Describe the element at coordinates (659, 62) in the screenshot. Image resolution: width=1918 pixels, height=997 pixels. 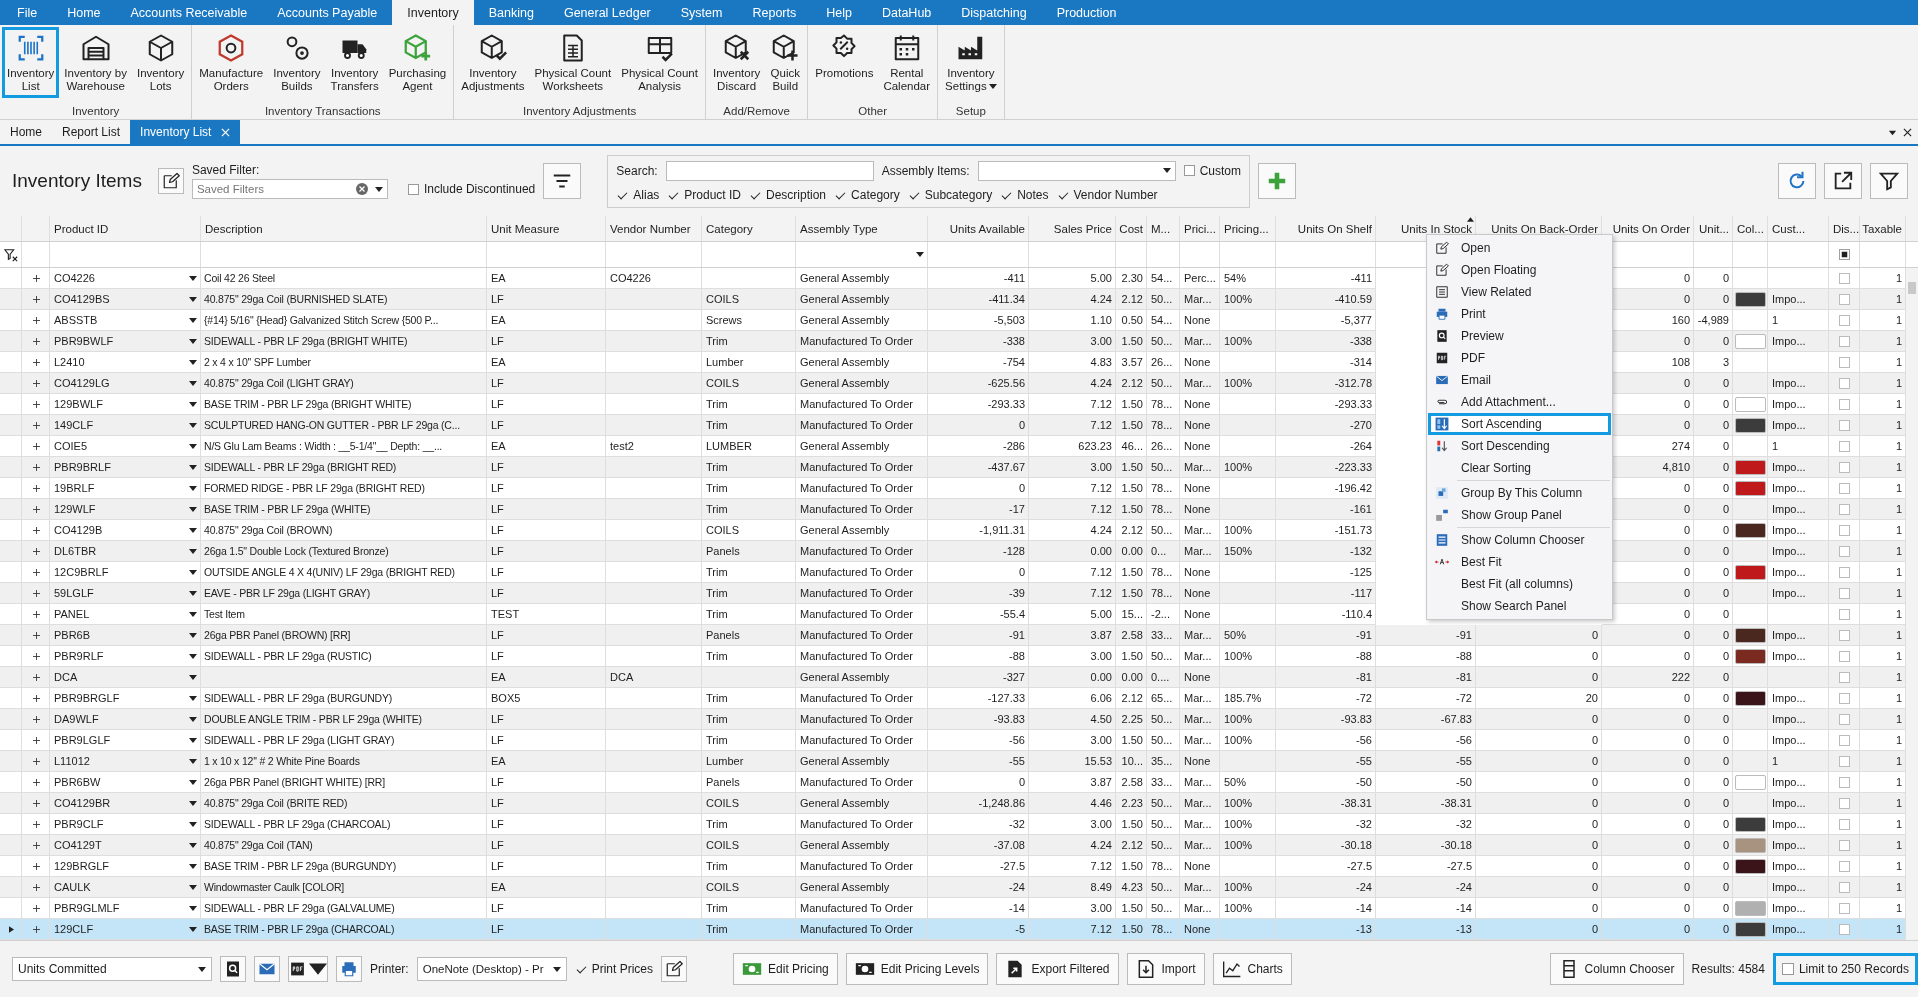
I see `ribbon-button: Physical Count Analysis` at that location.